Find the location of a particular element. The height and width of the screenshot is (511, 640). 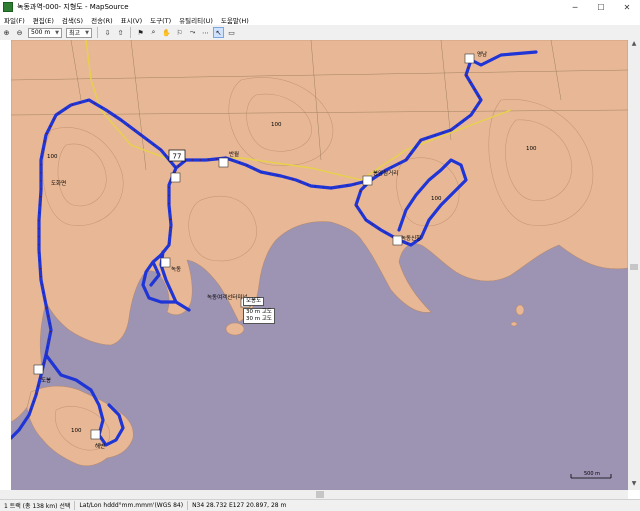

vertical-scrollbar: ▲ ▼ is located at coordinates (634, 265).